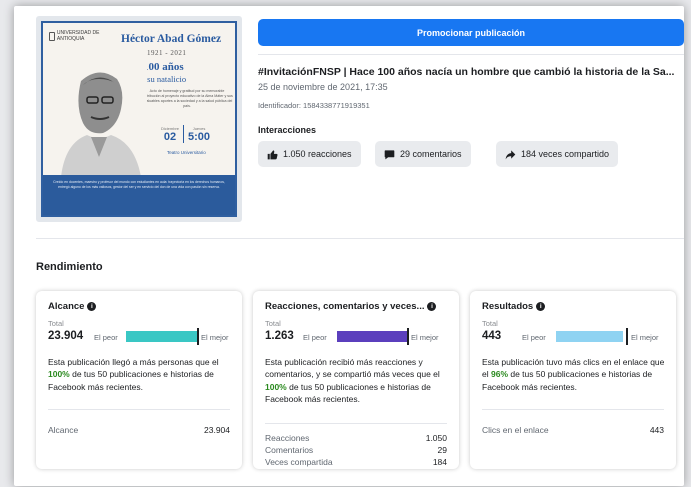 The height and width of the screenshot is (487, 691). I want to click on metric-value: 1.050, so click(436, 438).